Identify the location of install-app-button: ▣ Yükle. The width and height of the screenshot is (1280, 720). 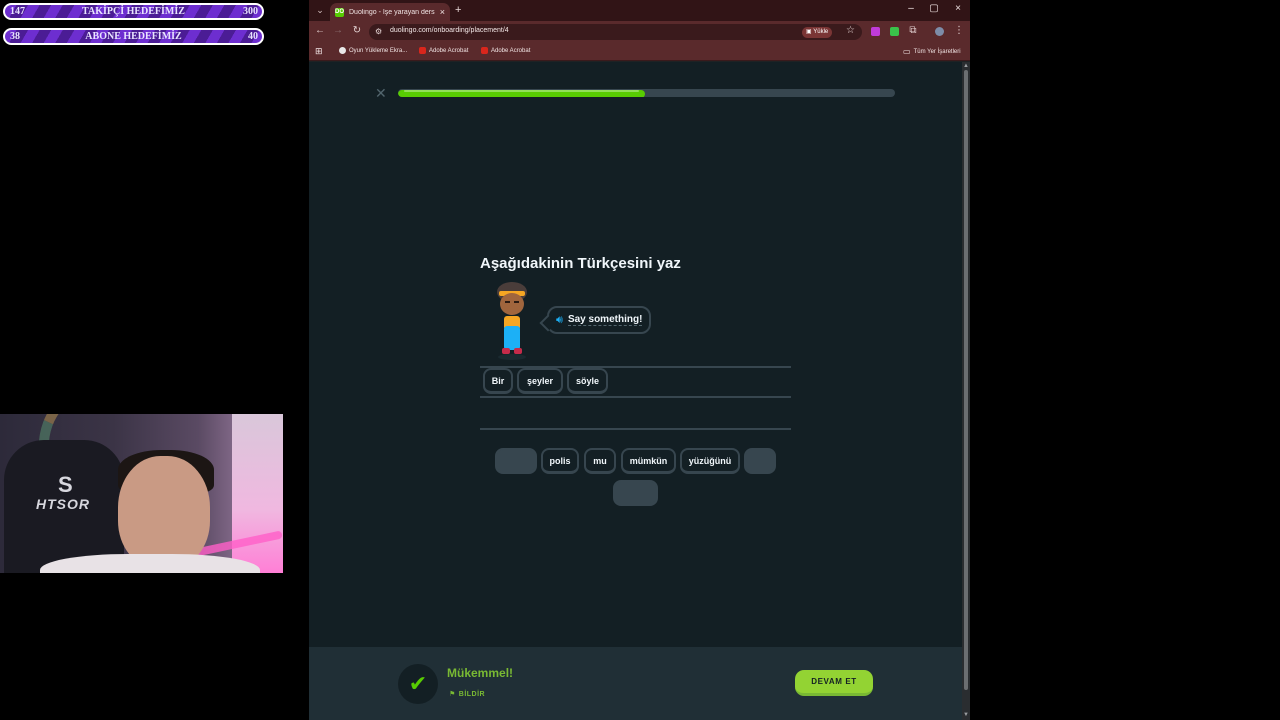
(817, 32).